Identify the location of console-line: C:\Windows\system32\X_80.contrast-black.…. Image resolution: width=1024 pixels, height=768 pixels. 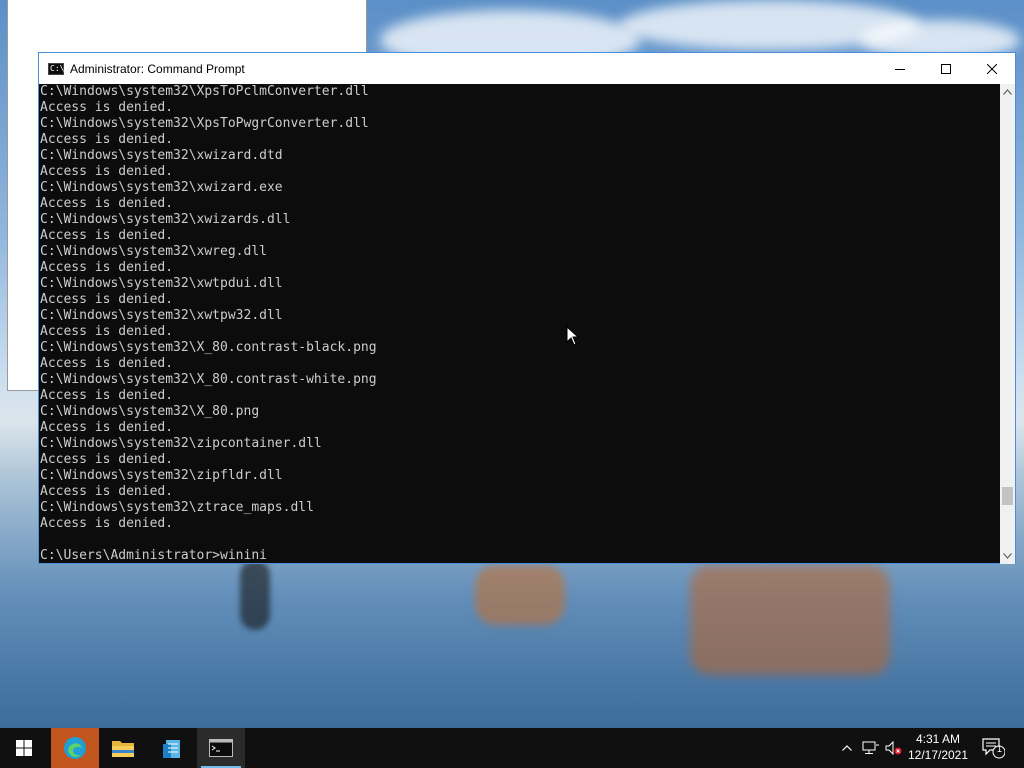
(208, 347).